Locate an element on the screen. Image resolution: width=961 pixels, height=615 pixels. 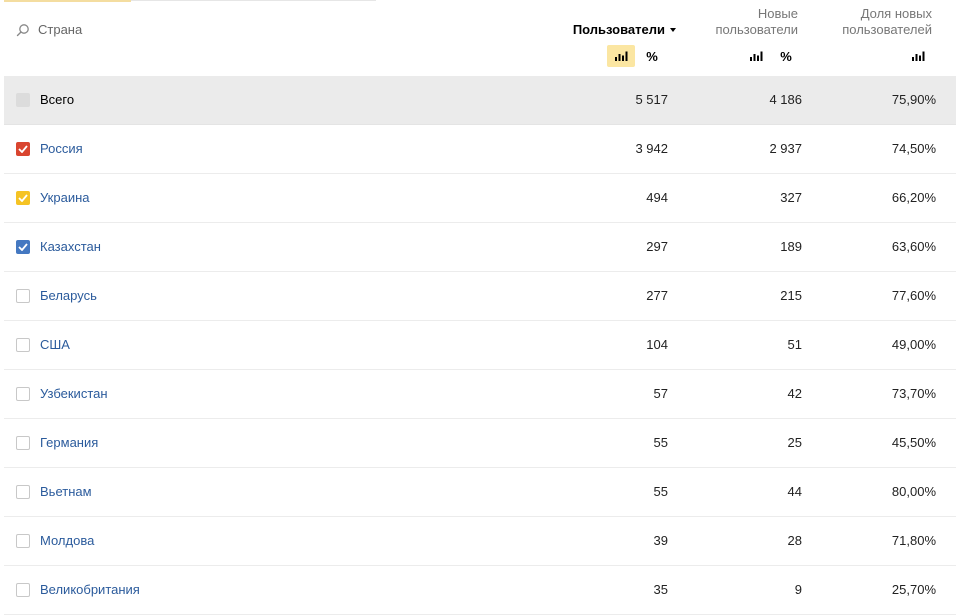
table-row: Вьетнам 55 44 80,00% is located at coordinates (480, 492).